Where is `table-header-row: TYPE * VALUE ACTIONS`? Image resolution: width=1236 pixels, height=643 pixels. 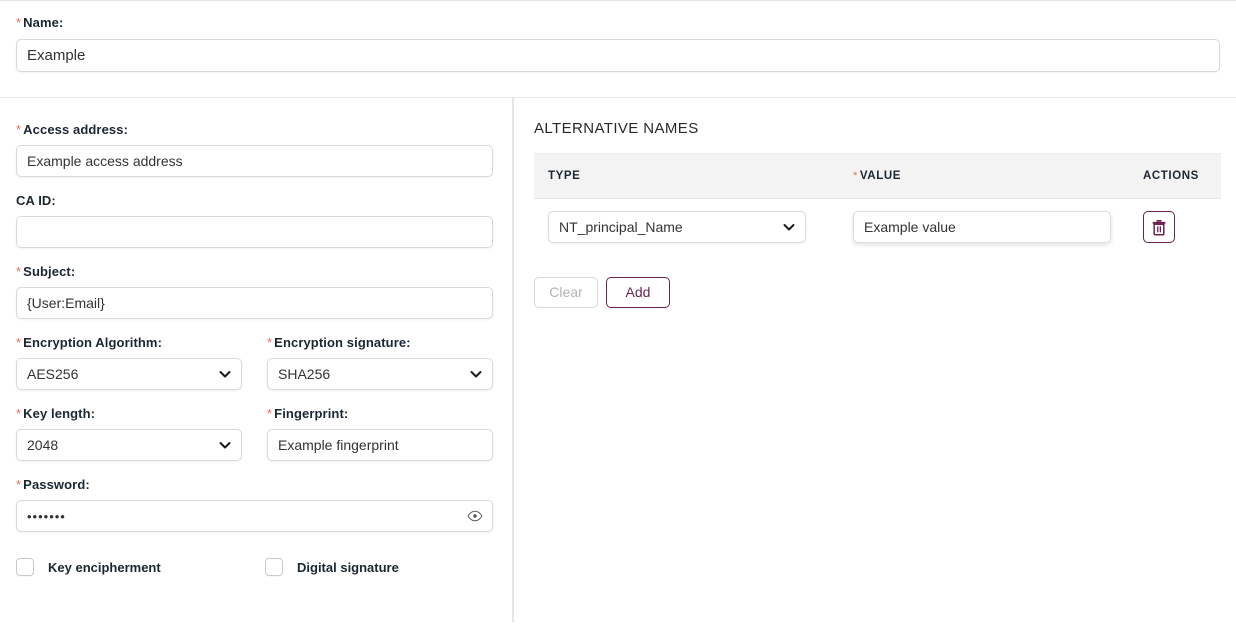
table-header-row: TYPE * VALUE ACTIONS is located at coordinates (877, 176).